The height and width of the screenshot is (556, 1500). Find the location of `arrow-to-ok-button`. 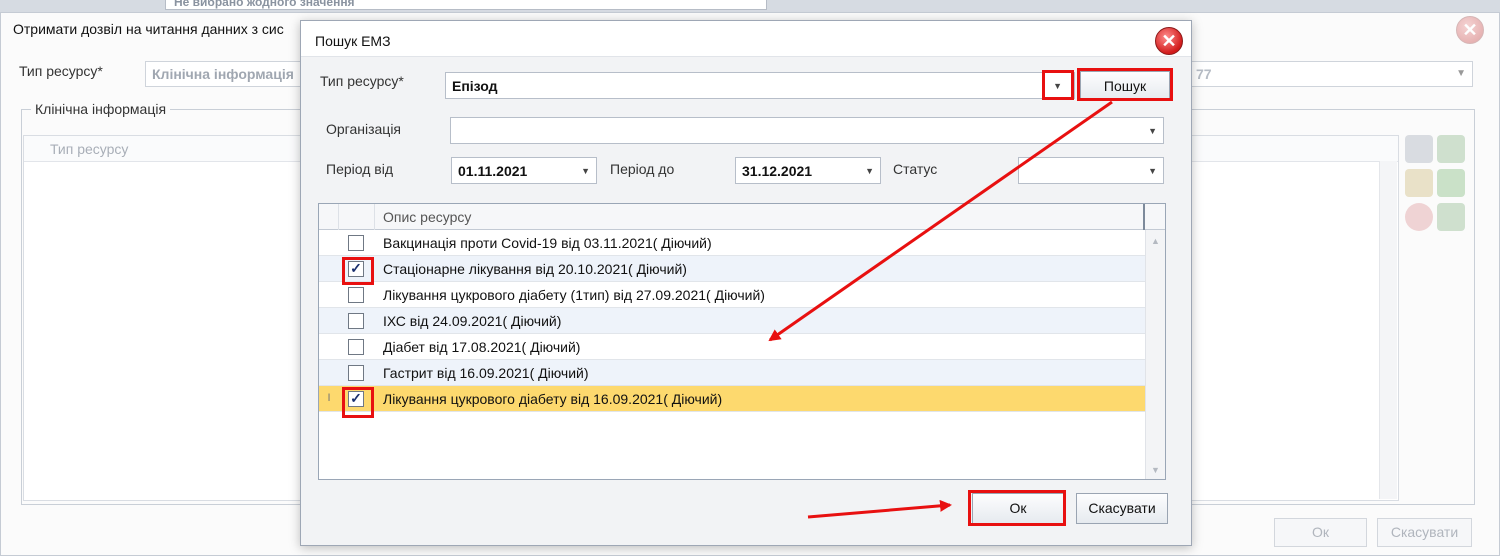

arrow-to-ok-button is located at coordinates (879, 509).